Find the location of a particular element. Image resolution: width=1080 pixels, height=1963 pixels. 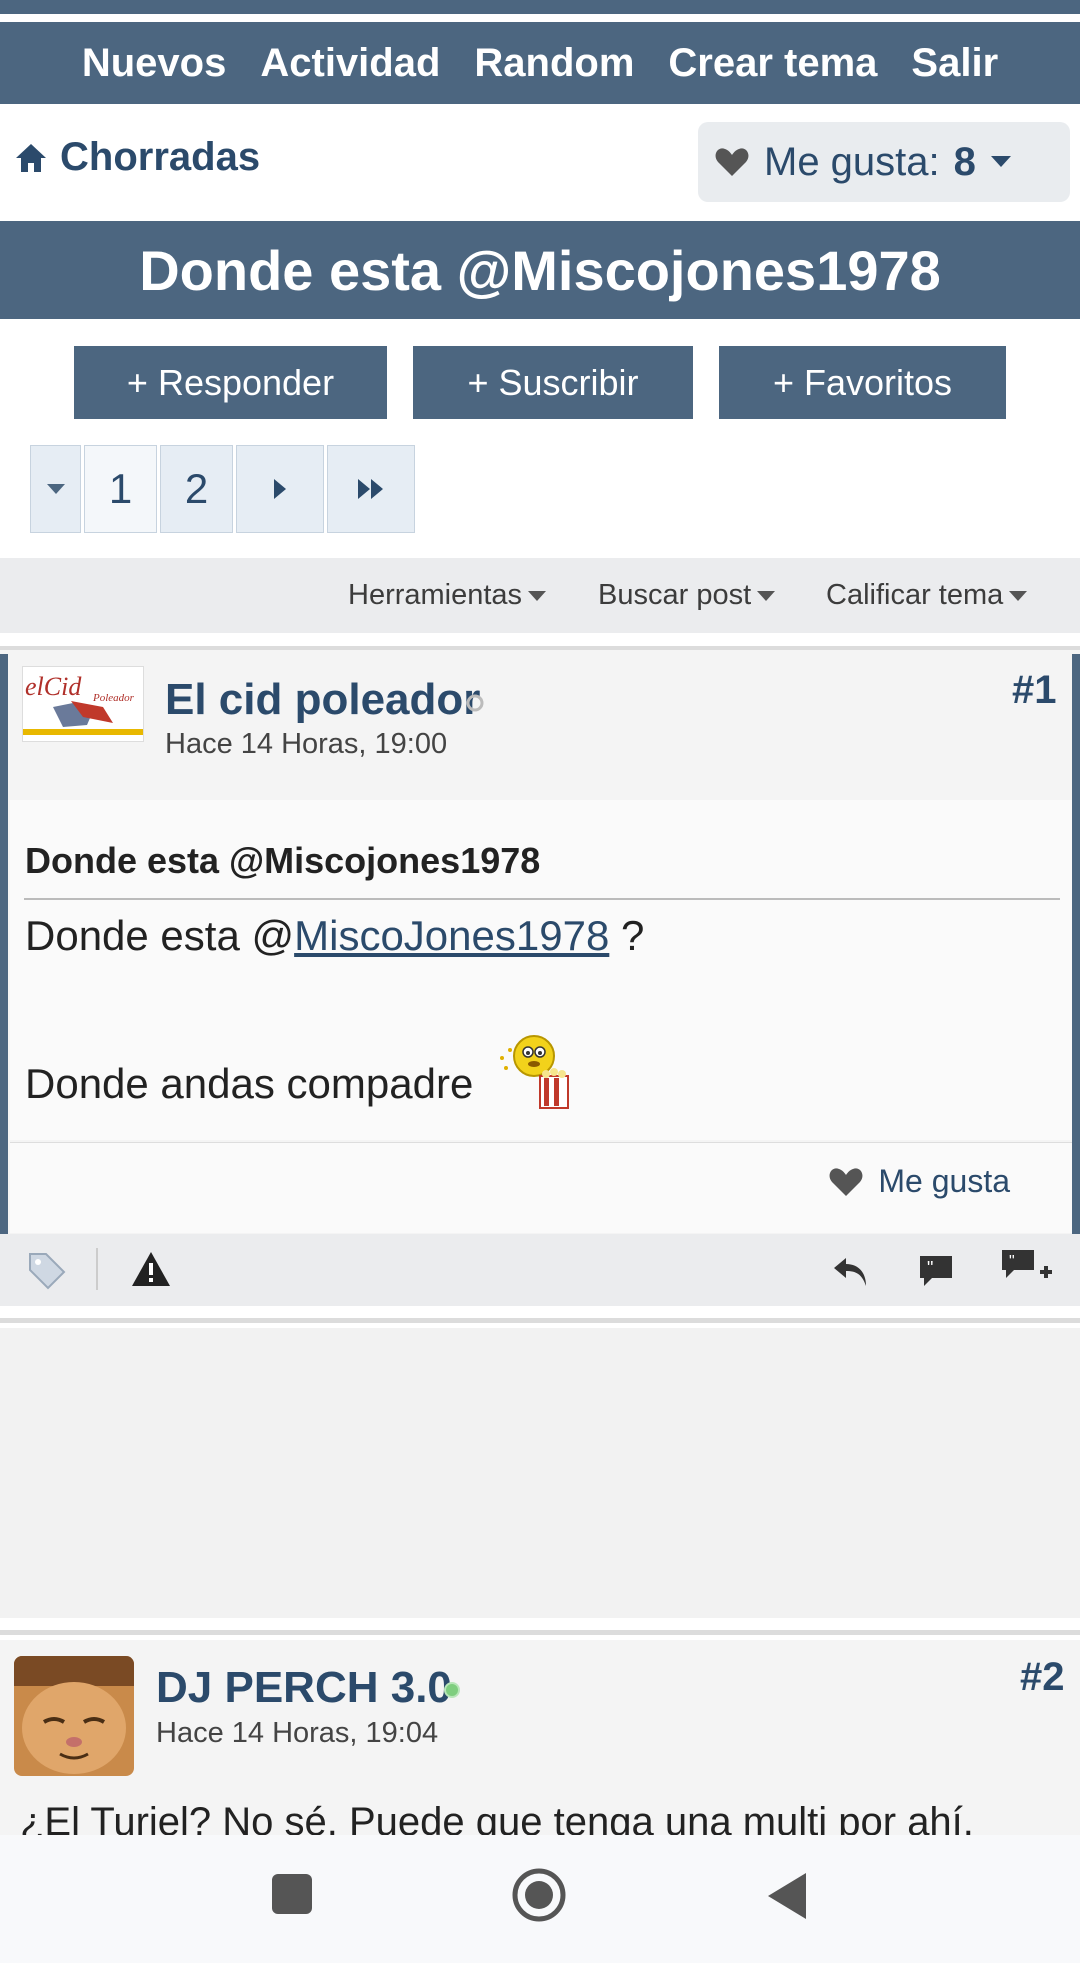

avatar: elCid Poleador is located at coordinates (83, 704).